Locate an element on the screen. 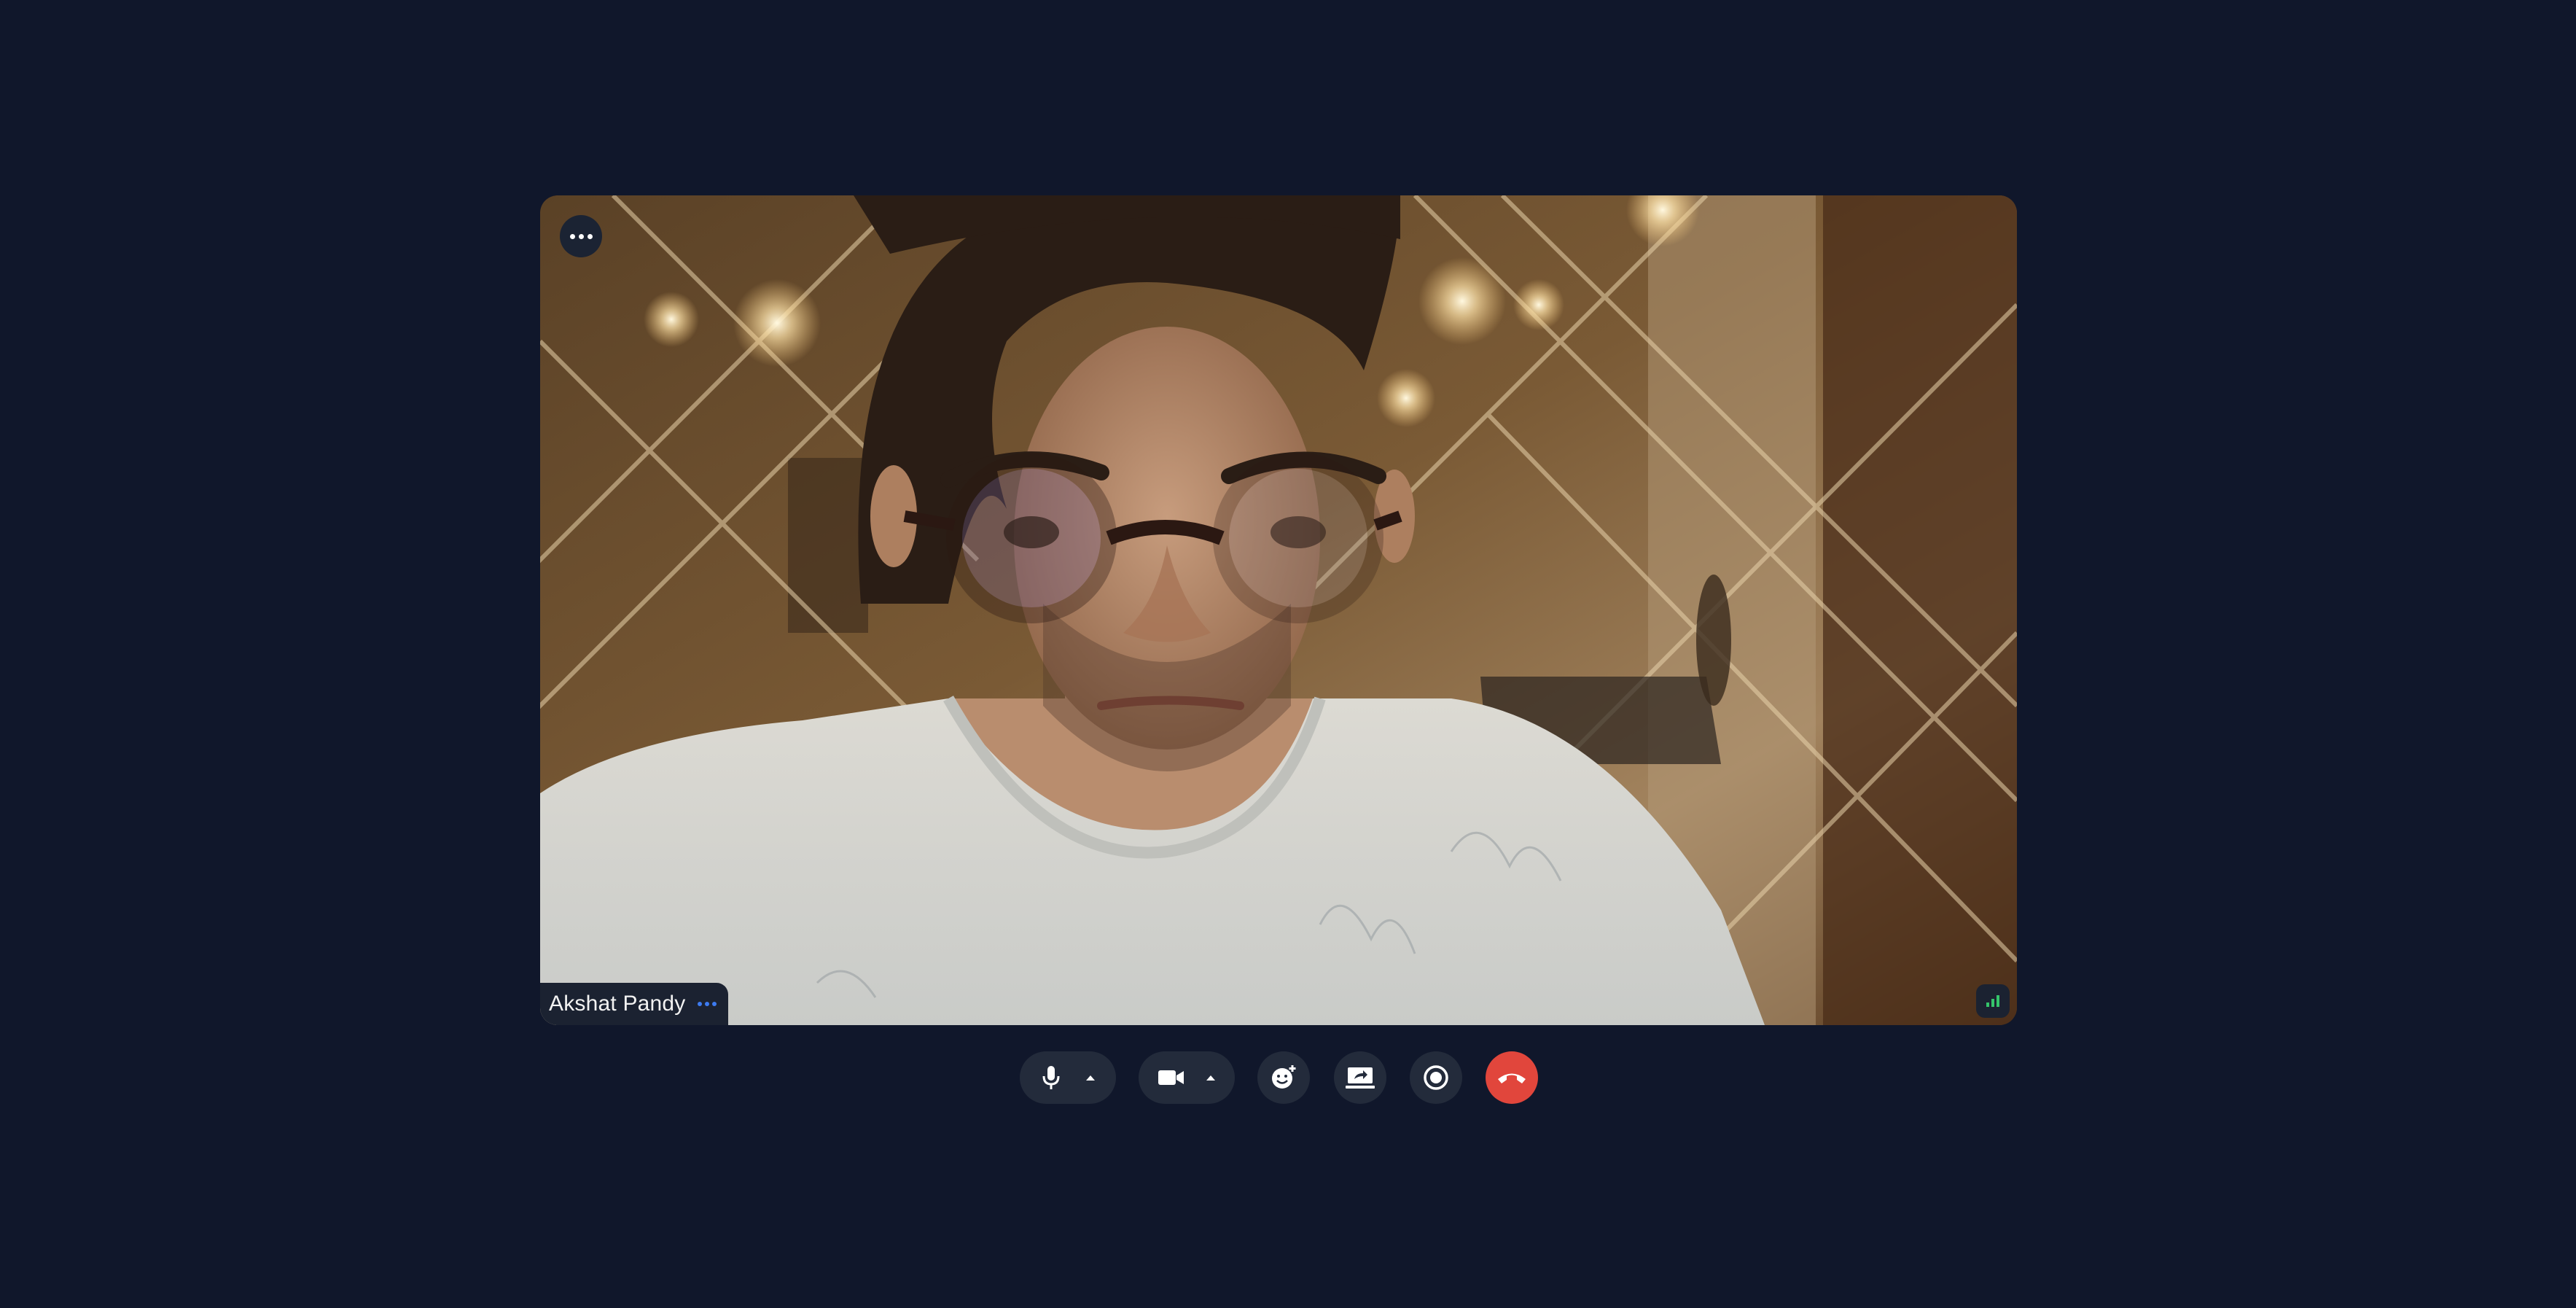 Image resolution: width=2576 pixels, height=1308 pixels. participant-name-tag: Akshat Pandy is located at coordinates (634, 1004).